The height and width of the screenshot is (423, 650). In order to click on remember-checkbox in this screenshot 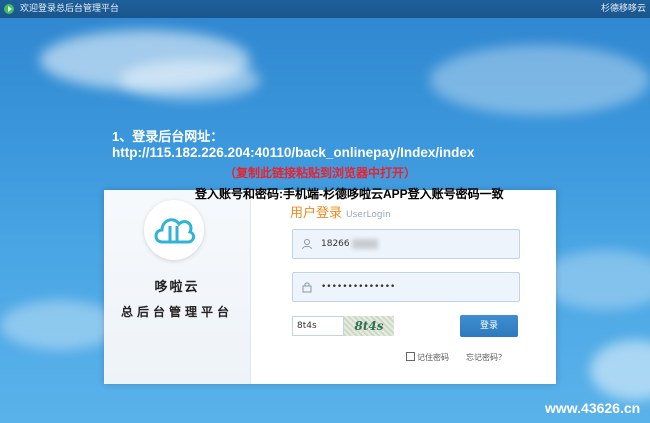, I will do `click(410, 356)`.